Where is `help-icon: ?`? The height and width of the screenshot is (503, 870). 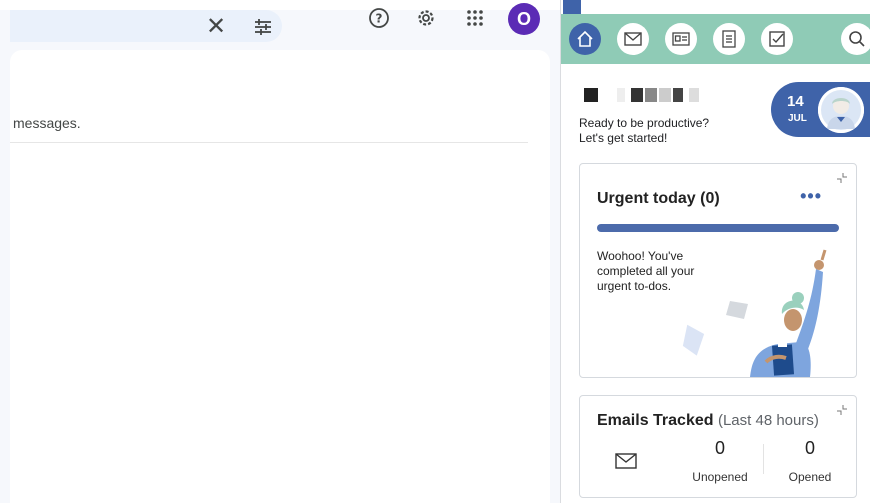 help-icon: ? is located at coordinates (379, 18).